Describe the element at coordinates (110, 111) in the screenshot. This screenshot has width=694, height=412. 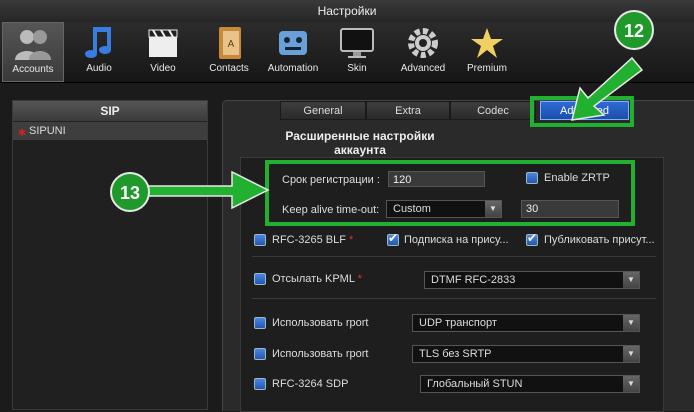
I see `sip-header: SIP` at that location.